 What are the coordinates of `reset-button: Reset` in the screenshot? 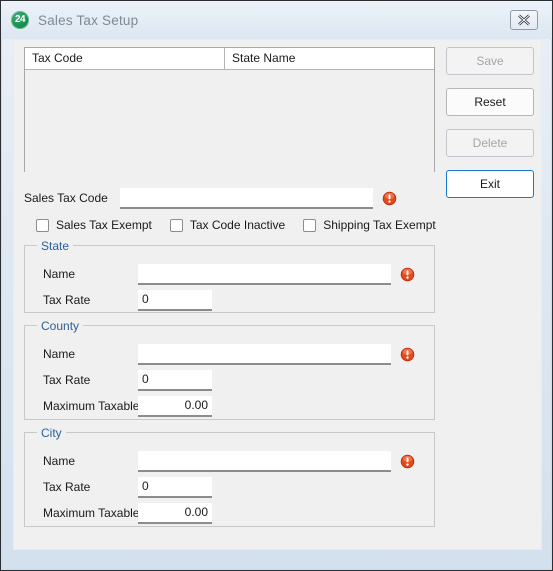 It's located at (490, 102).